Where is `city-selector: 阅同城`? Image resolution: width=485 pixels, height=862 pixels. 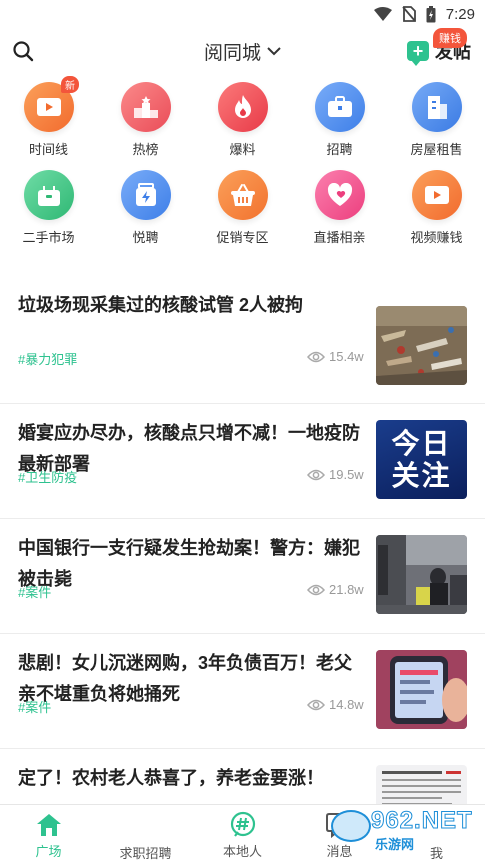
city-selector: 阅同城 is located at coordinates (242, 51).